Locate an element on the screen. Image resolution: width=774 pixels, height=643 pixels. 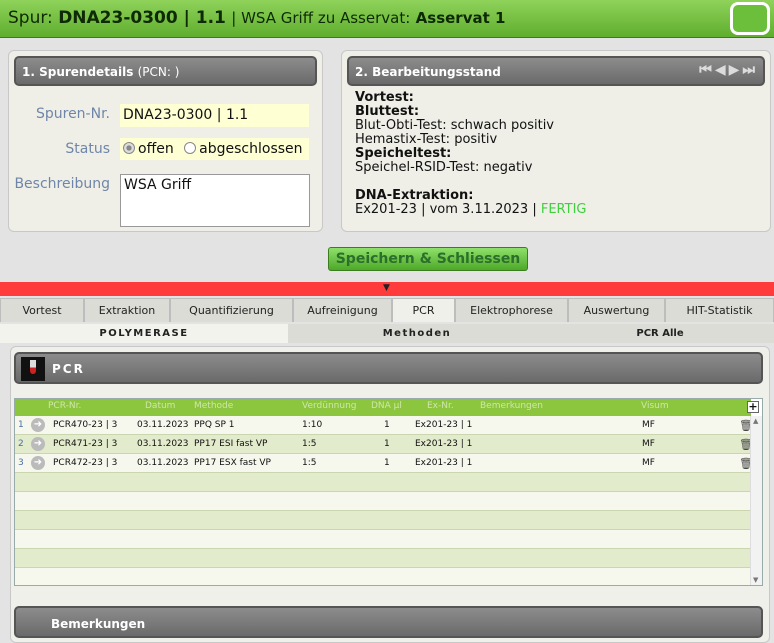
speichel-rsid-result: Speichel-RSID-Test: negativ is located at coordinates (444, 167).